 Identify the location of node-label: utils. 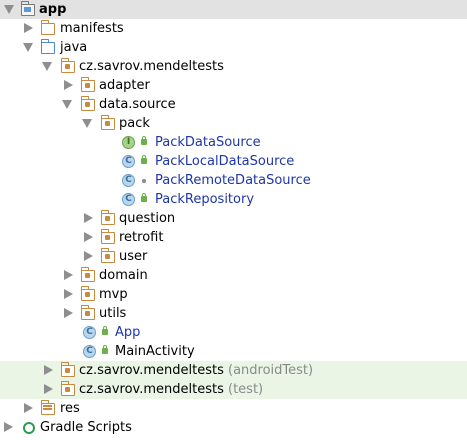
(113, 313).